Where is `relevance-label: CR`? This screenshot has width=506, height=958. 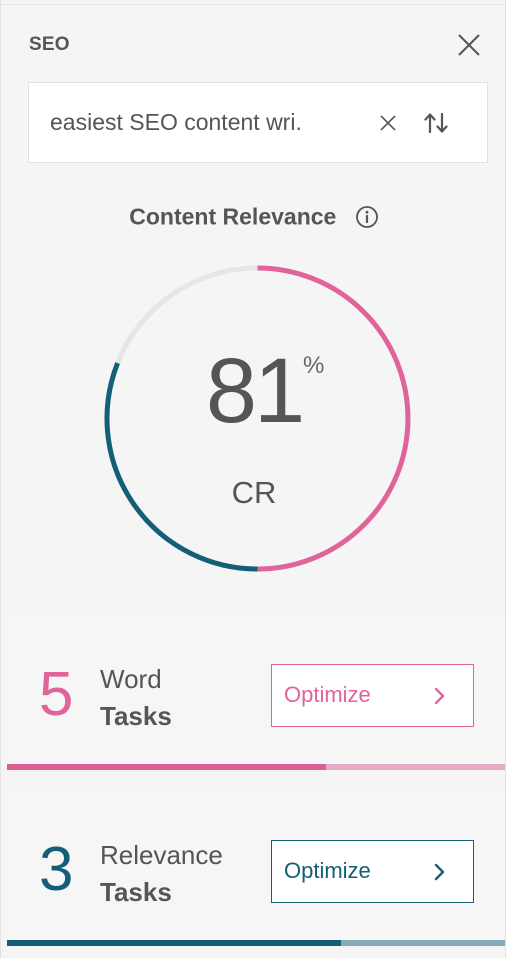
relevance-label: CR is located at coordinates (254, 492).